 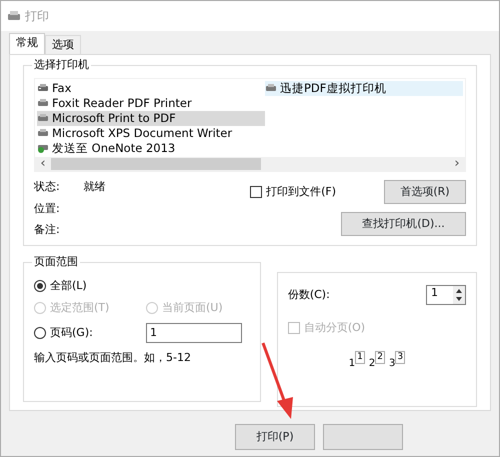 I want to click on hint-text: 输入页码或页面范围。如，5-12, so click(x=113, y=357).